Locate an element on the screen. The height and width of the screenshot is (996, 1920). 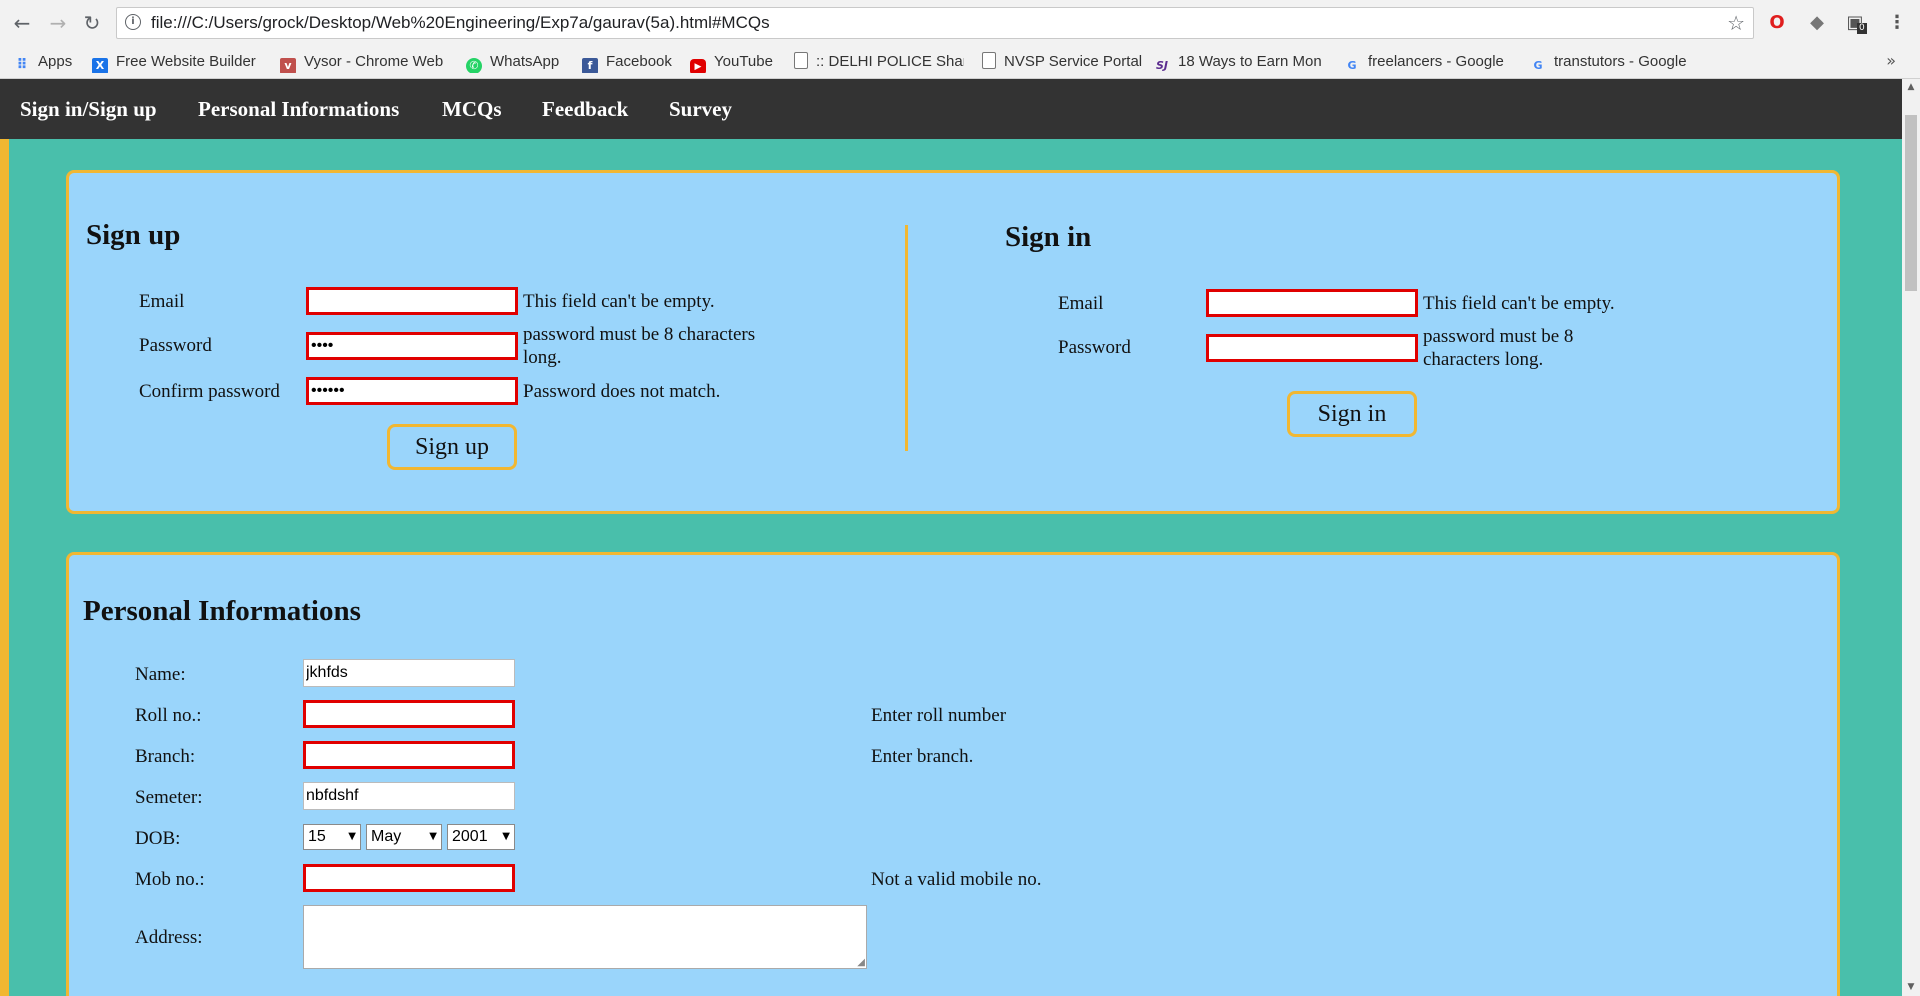
dob-month-value: May is located at coordinates (386, 836).